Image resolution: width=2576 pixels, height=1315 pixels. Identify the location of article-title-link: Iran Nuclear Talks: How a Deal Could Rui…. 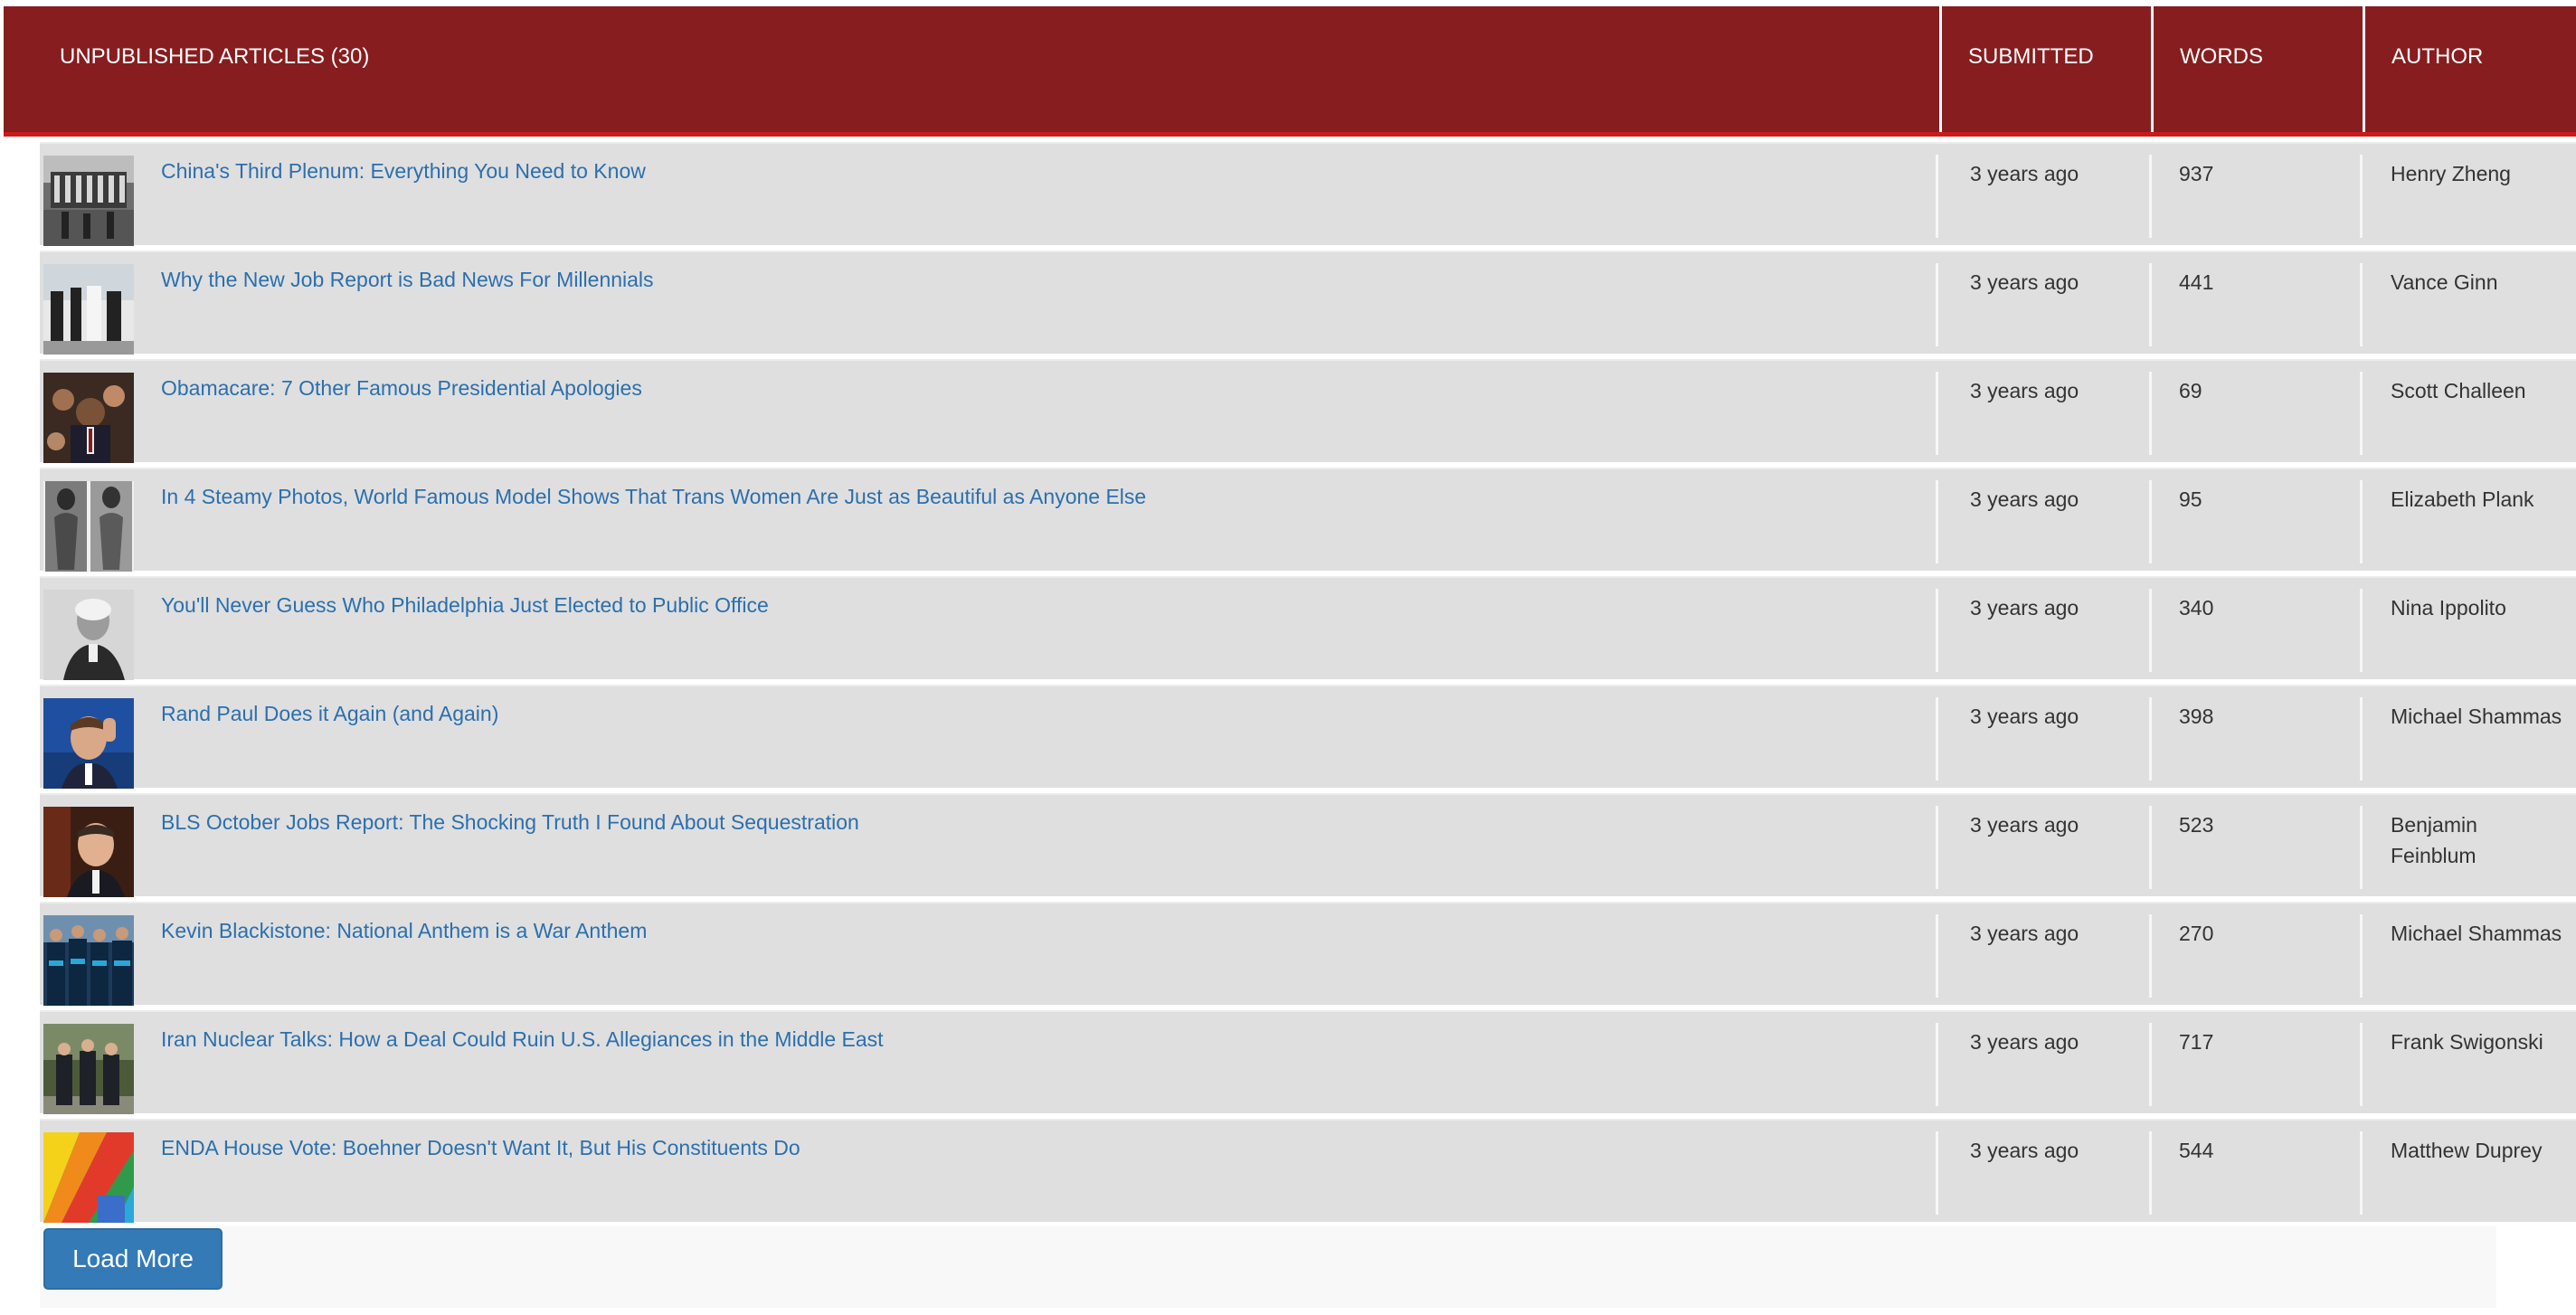
(522, 1040).